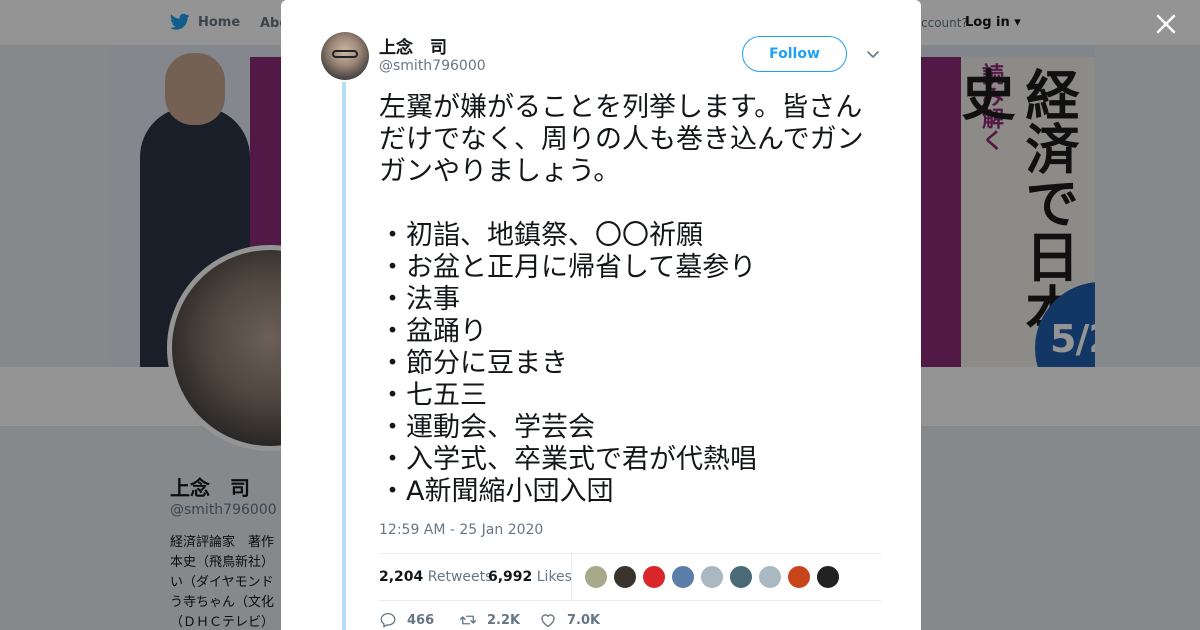 The height and width of the screenshot is (630, 1200). I want to click on list-item: ・節分に豆まき, so click(473, 363).